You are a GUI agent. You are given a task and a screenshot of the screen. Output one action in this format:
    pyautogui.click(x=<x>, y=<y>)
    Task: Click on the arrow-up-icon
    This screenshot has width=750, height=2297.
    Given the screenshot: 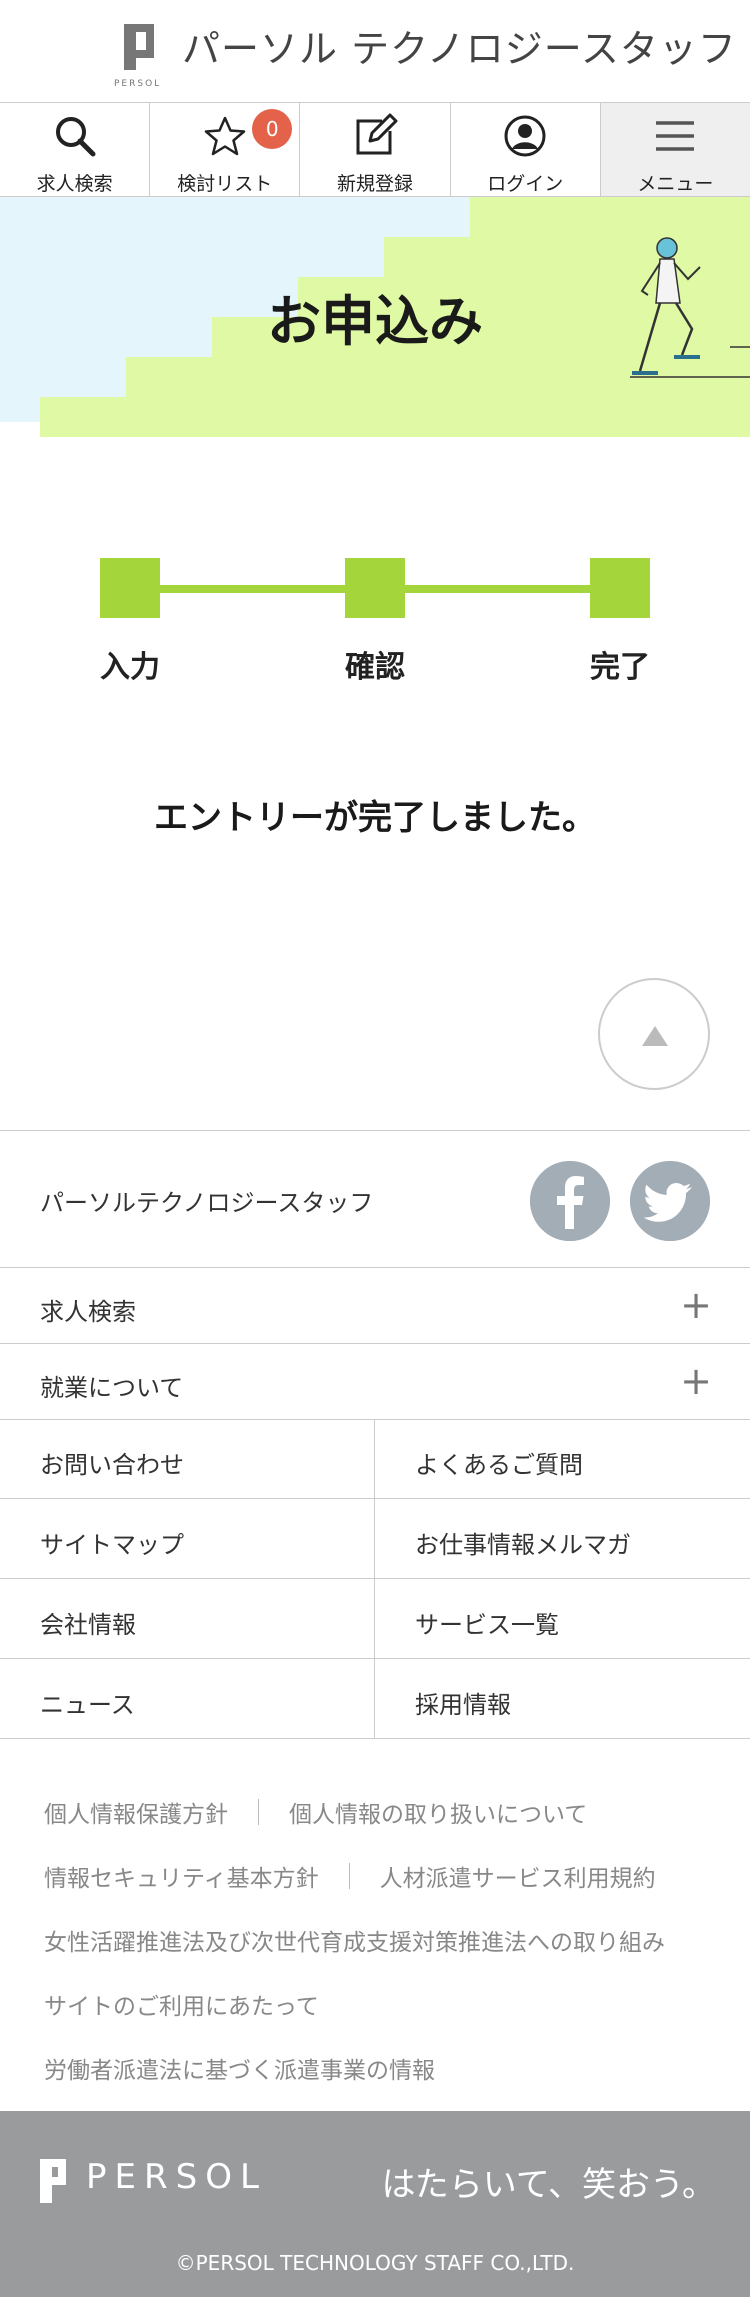 What is the action you would take?
    pyautogui.click(x=655, y=1036)
    